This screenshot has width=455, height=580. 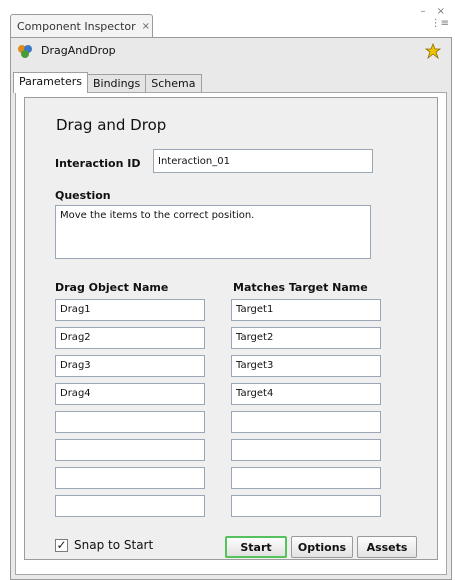 I want to click on panel-tab-title: Component Inspector, so click(x=76, y=26).